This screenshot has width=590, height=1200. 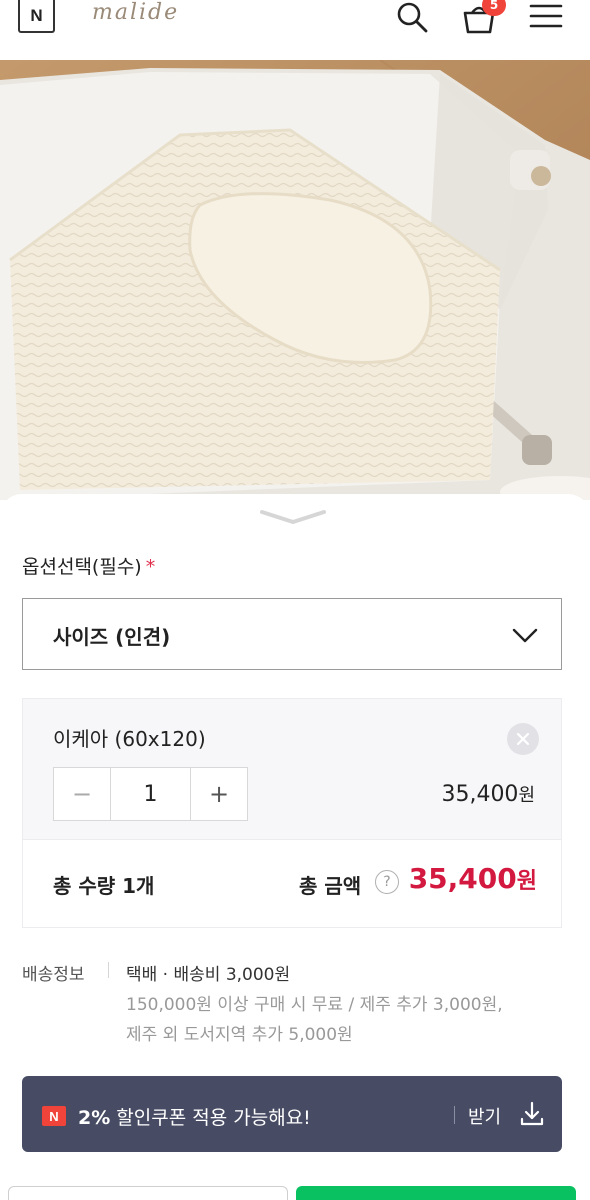 I want to click on item-price-number: 35,400, so click(x=480, y=794).